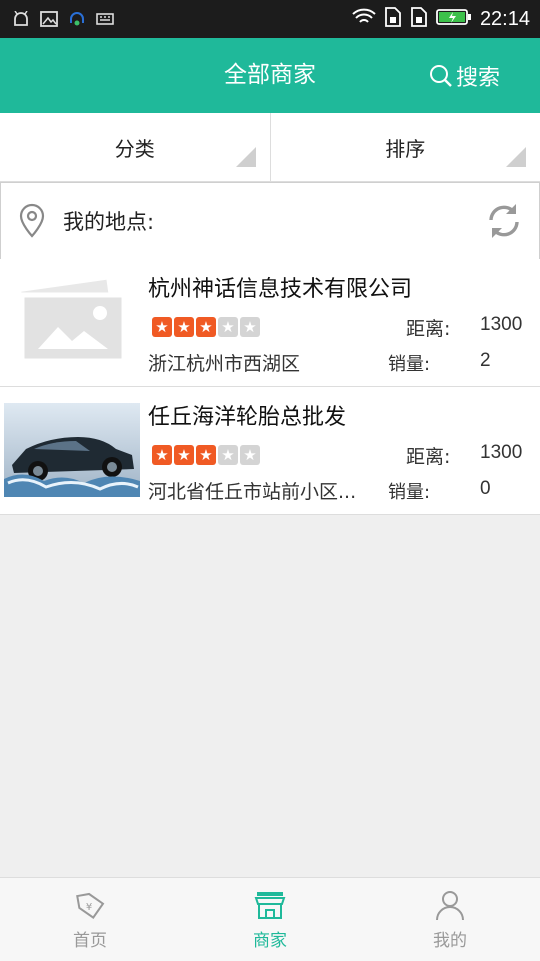 Image resolution: width=540 pixels, height=961 pixels. Describe the element at coordinates (247, 415) in the screenshot. I see `merchant-name: 任丘海洋轮胎总批发` at that location.